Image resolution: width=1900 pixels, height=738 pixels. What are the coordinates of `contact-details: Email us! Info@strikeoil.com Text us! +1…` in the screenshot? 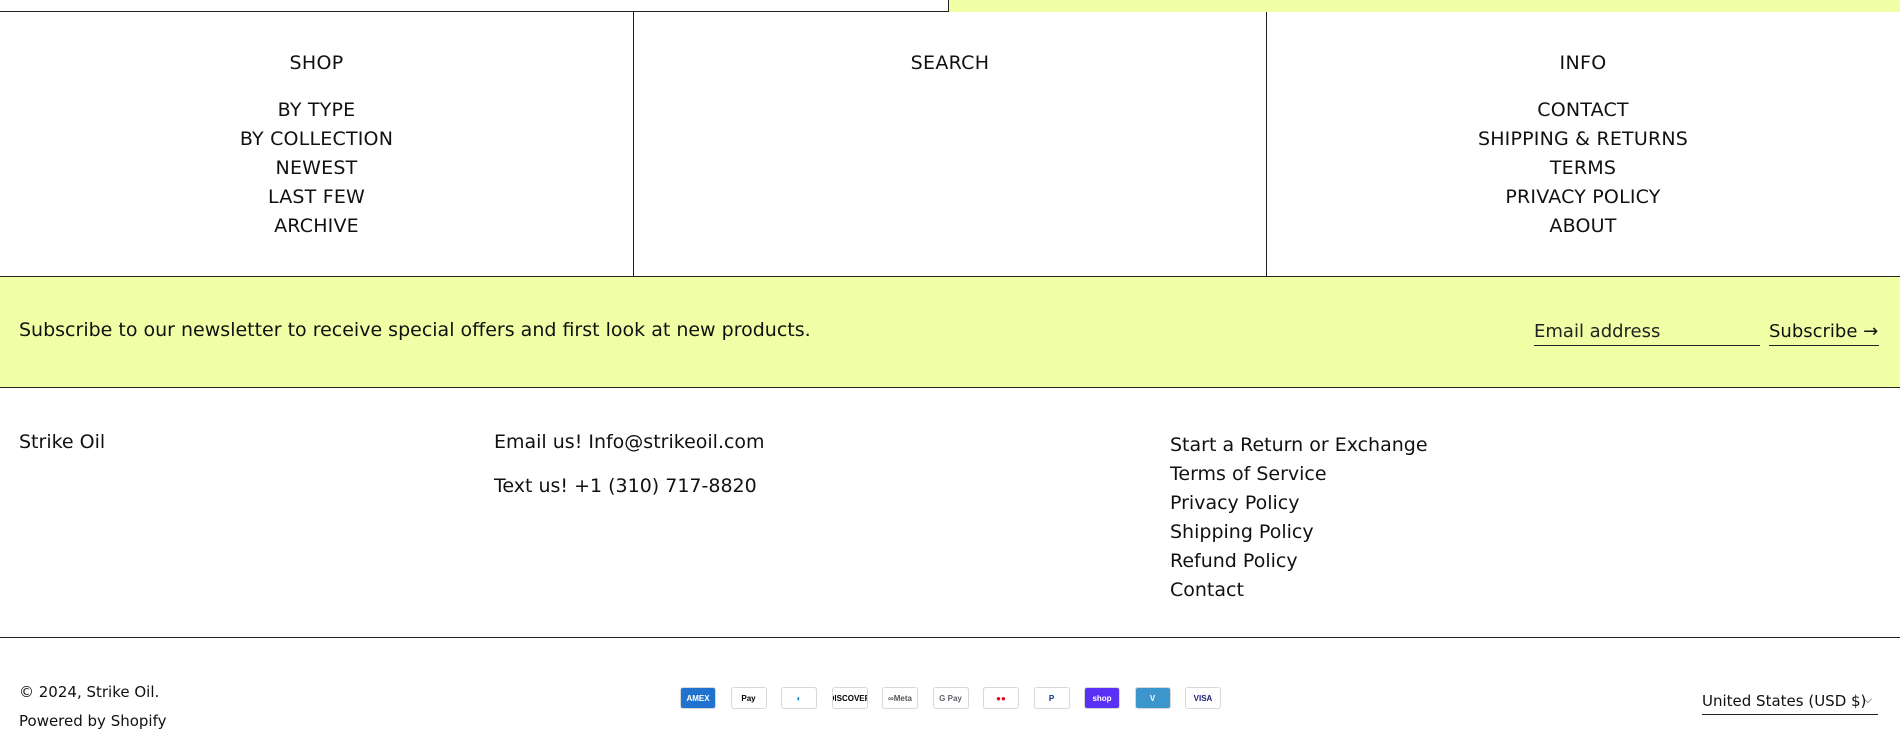 It's located at (629, 475).